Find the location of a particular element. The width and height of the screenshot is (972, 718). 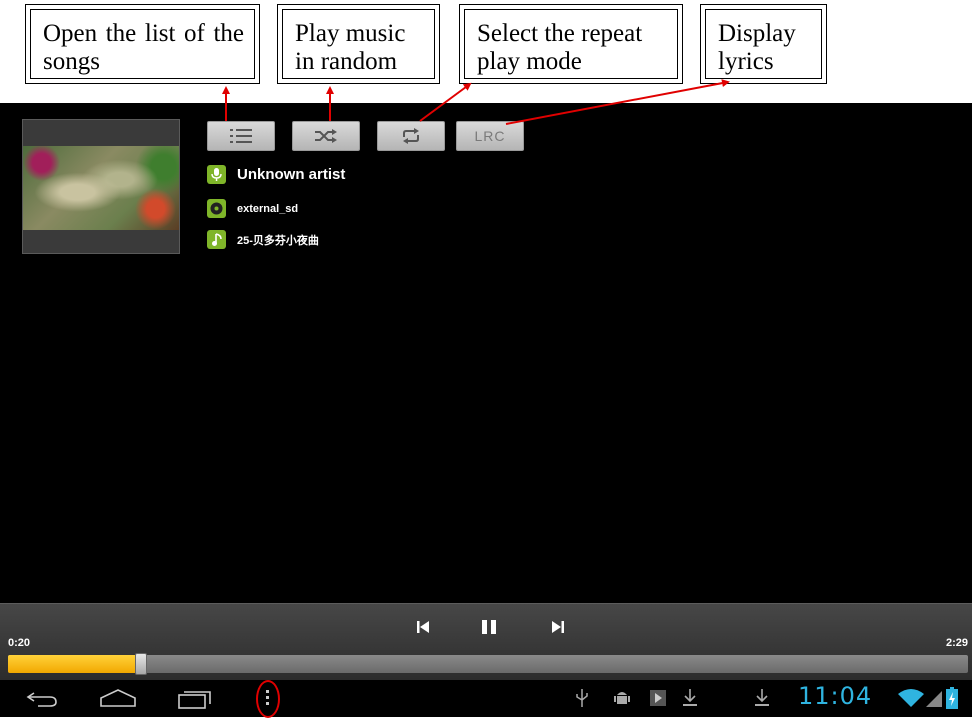

seek-bar-progress is located at coordinates (75, 664).